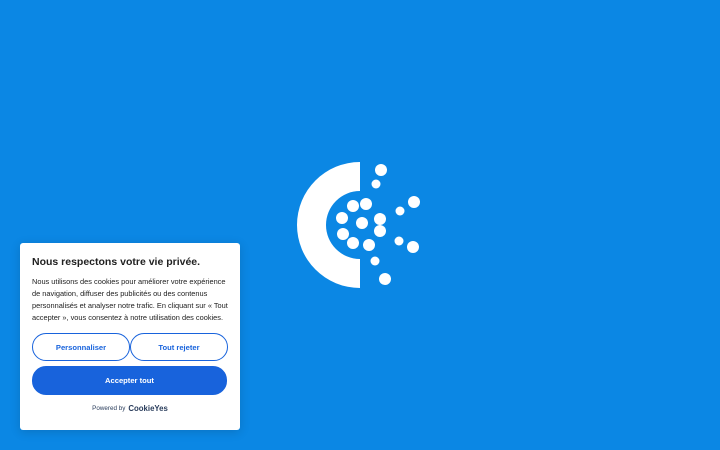  What do you see at coordinates (116, 262) in the screenshot?
I see `cookie-banner-title: Nous respectons votre vie privée.` at bounding box center [116, 262].